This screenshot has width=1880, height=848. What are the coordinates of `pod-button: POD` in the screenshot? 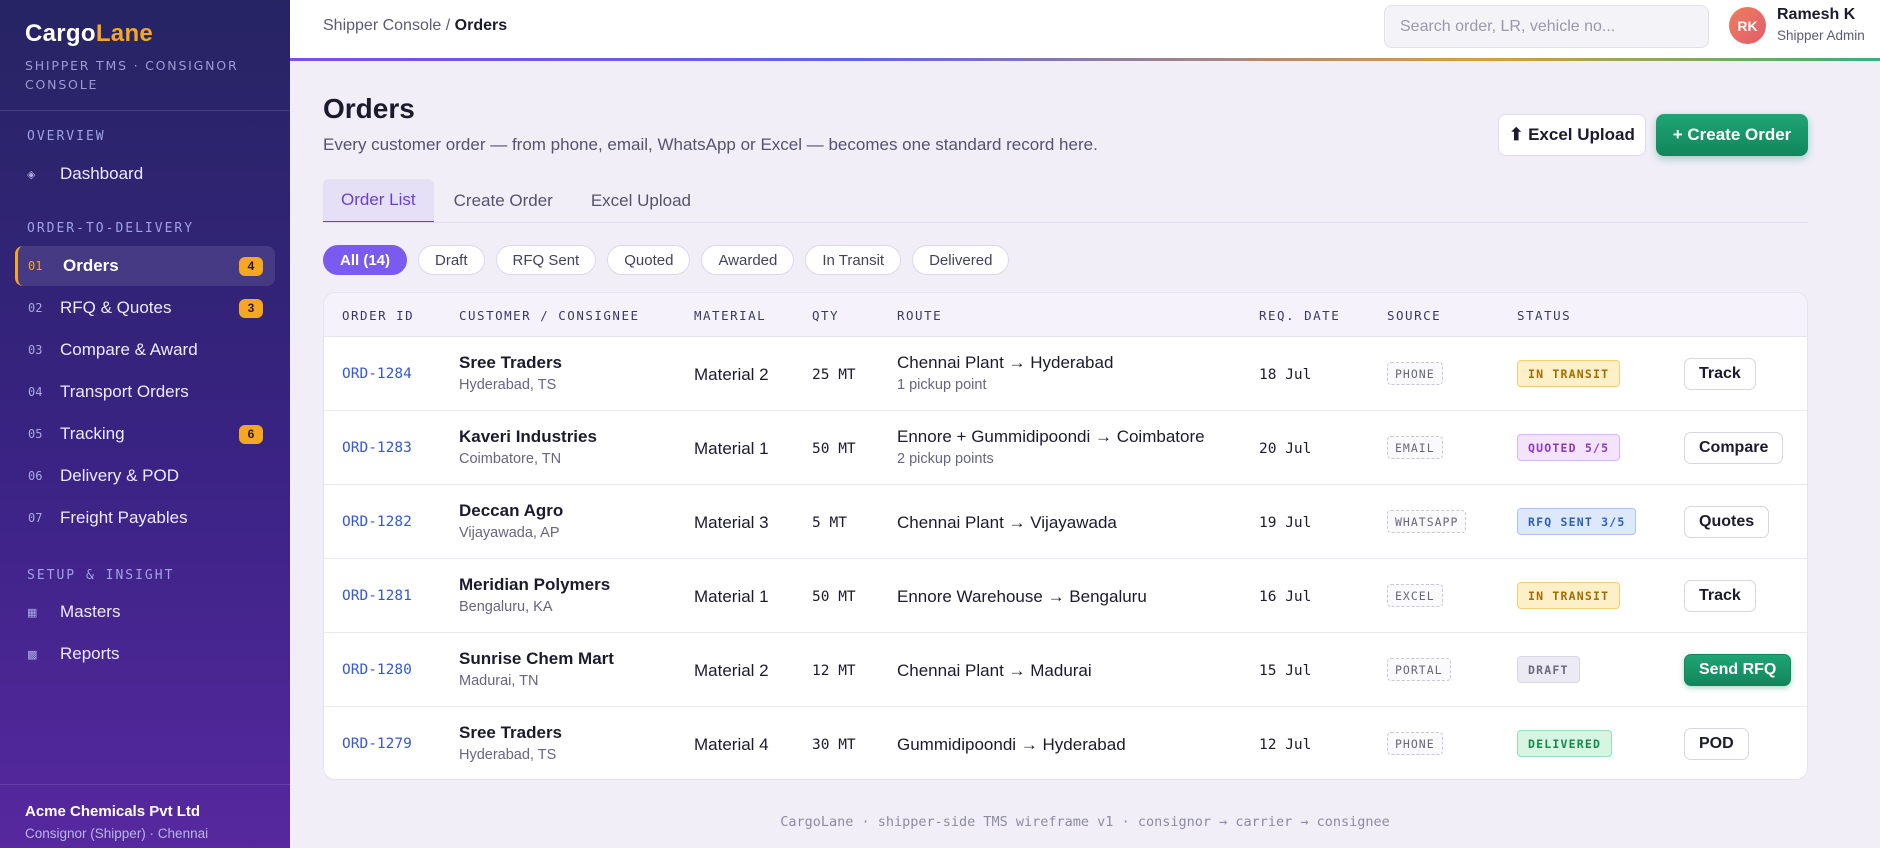 It's located at (1716, 744).